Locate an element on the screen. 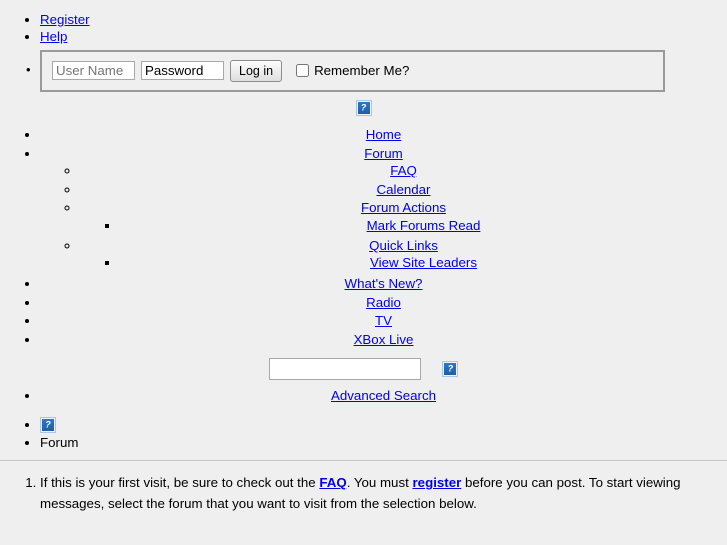 The image size is (727, 545). password-input is located at coordinates (182, 71).